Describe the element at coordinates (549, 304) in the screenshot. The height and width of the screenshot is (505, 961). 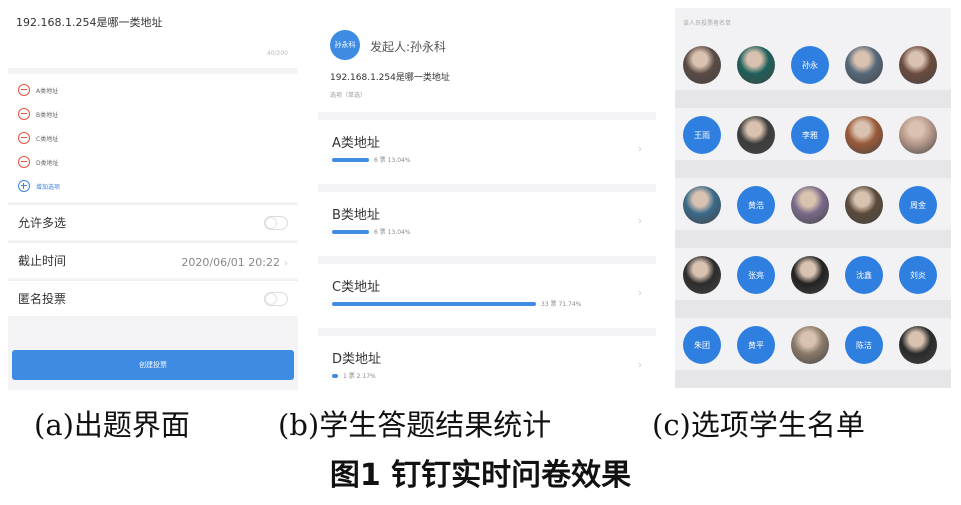
I see `vote-count: 33 票` at that location.